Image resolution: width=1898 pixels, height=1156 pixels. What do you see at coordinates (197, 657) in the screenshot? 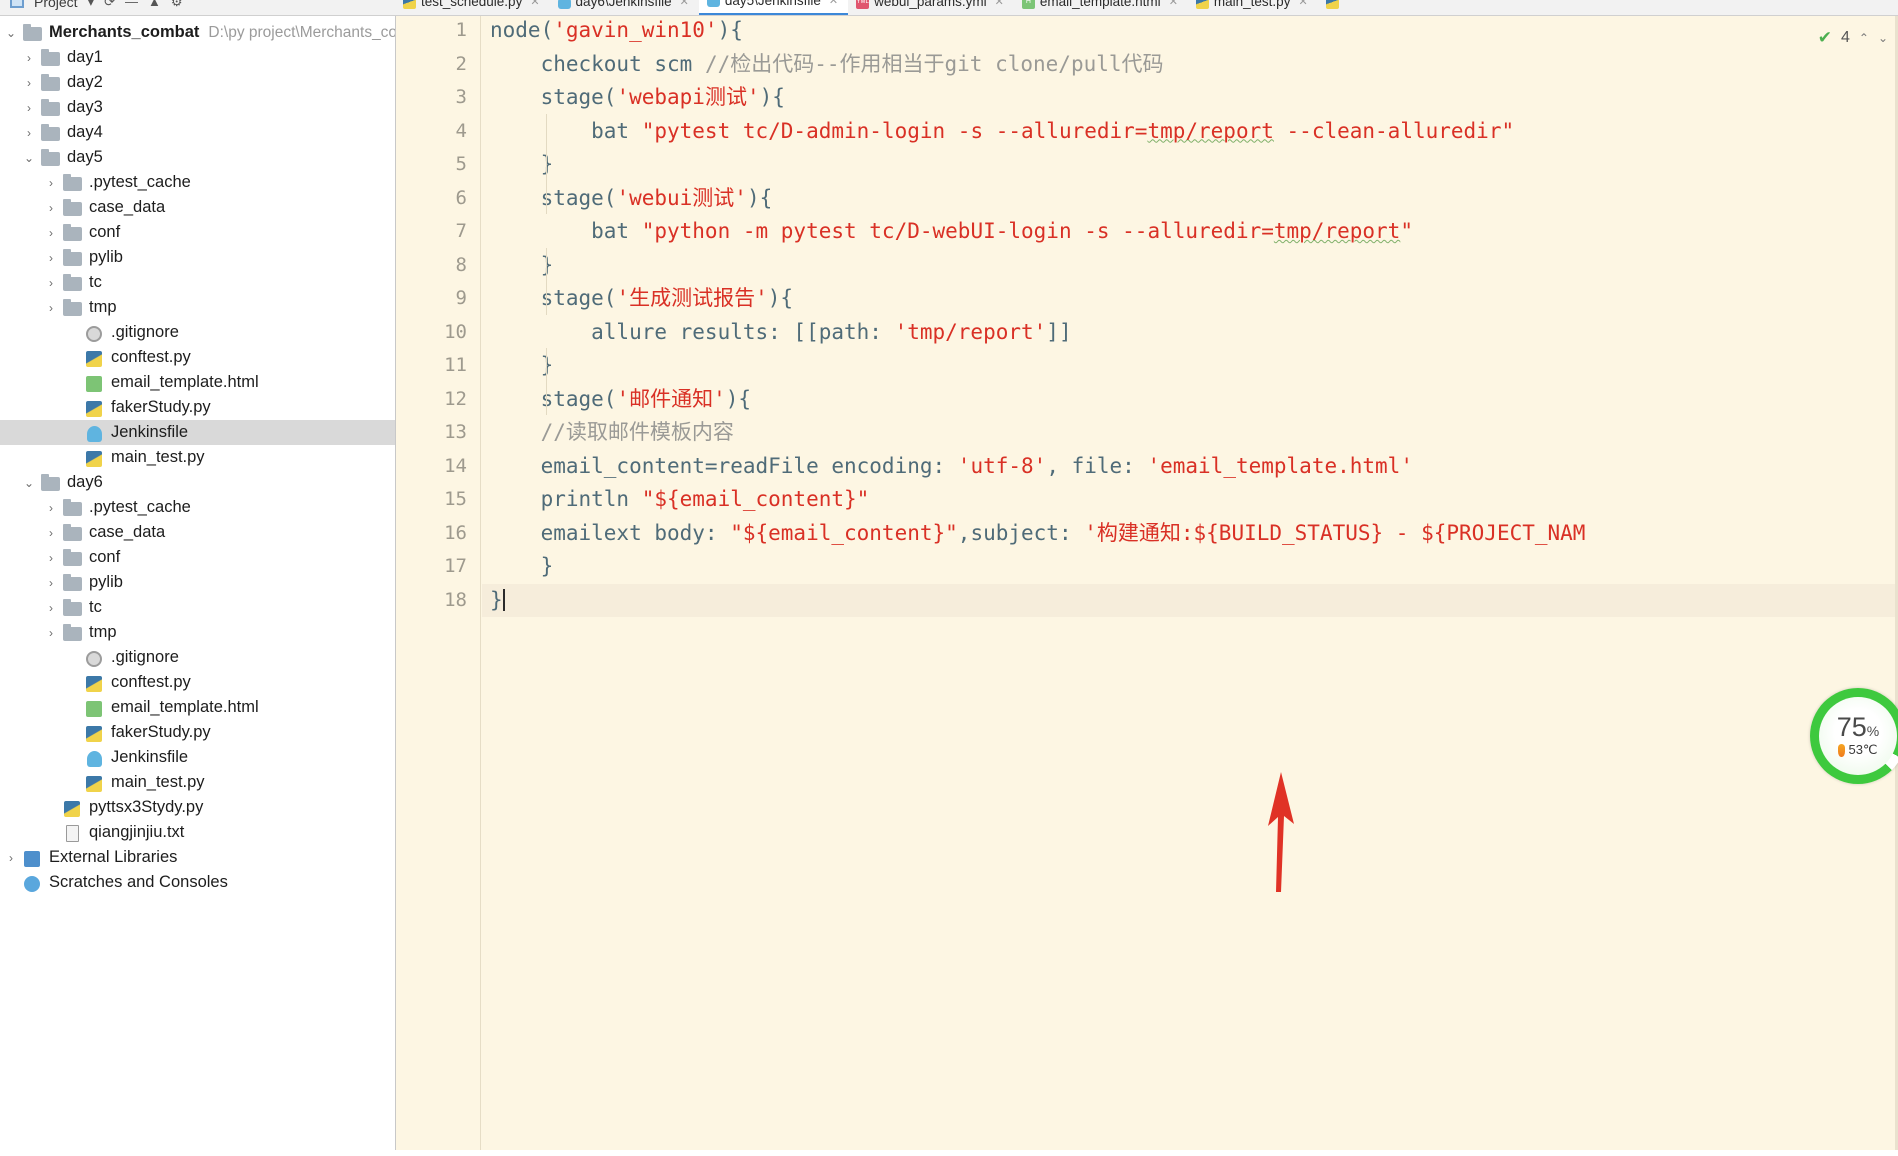
I see `tree-row-day6-gitignore: · .gitignore` at bounding box center [197, 657].